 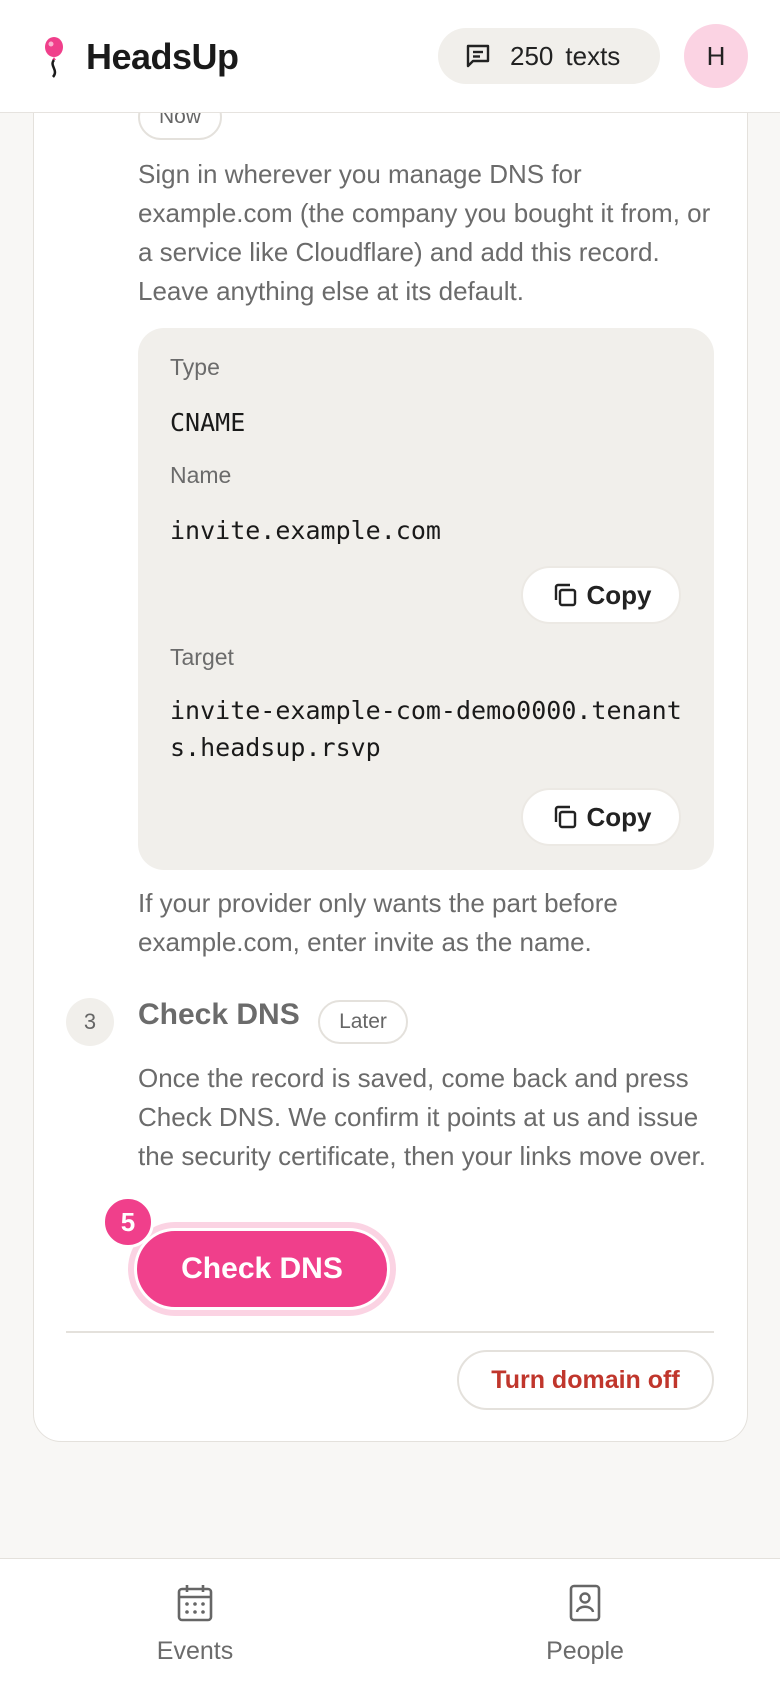 I want to click on user-avatar: H, so click(x=716, y=56).